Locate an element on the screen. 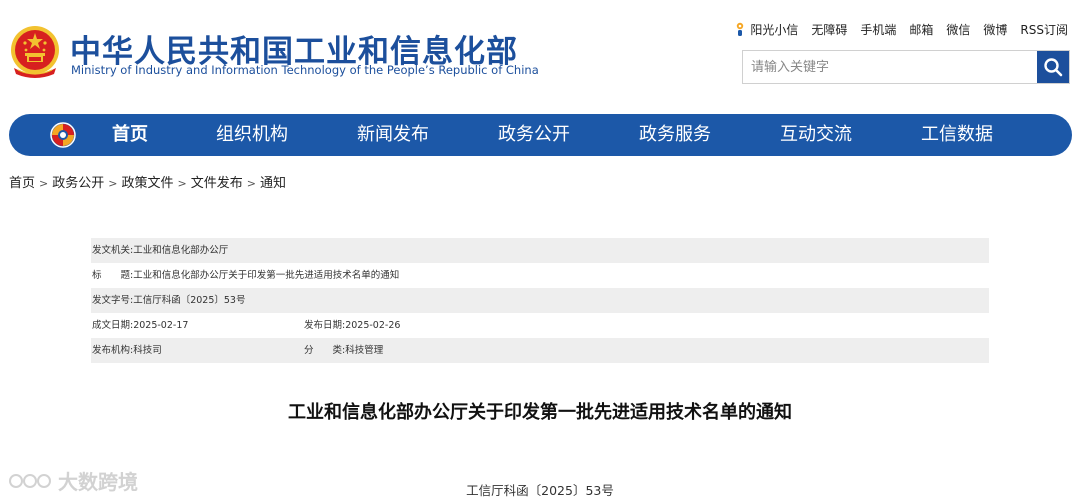  search-icon is located at coordinates (1053, 67).